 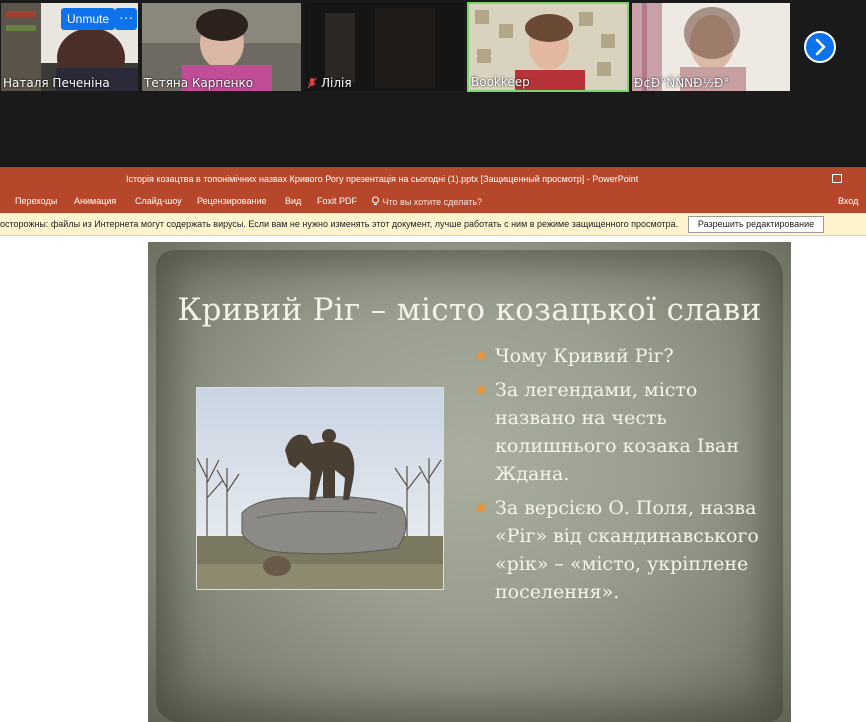 I want to click on unmute-button: Unmute, so click(x=88, y=19).